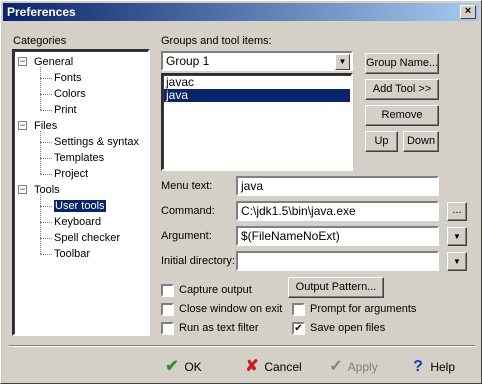 This screenshot has height=384, width=482. I want to click on tree-item-user-tools: User tools, so click(80, 206).